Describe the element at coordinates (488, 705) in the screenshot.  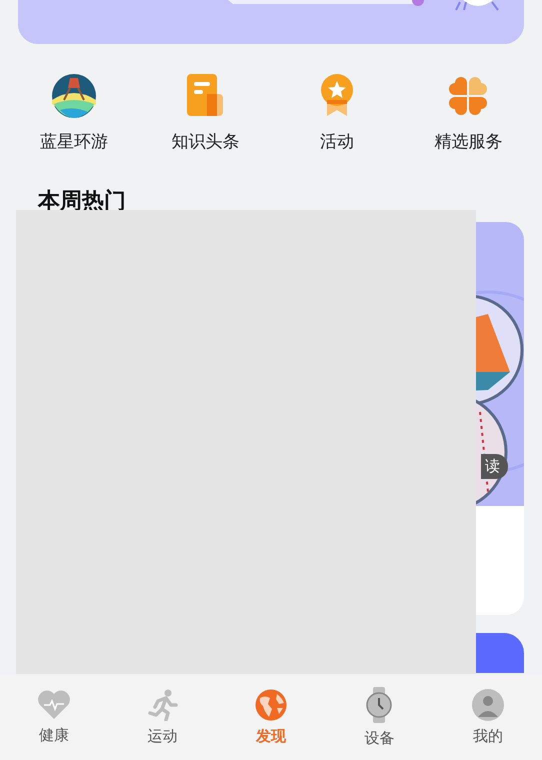
I see `avatar-icon` at that location.